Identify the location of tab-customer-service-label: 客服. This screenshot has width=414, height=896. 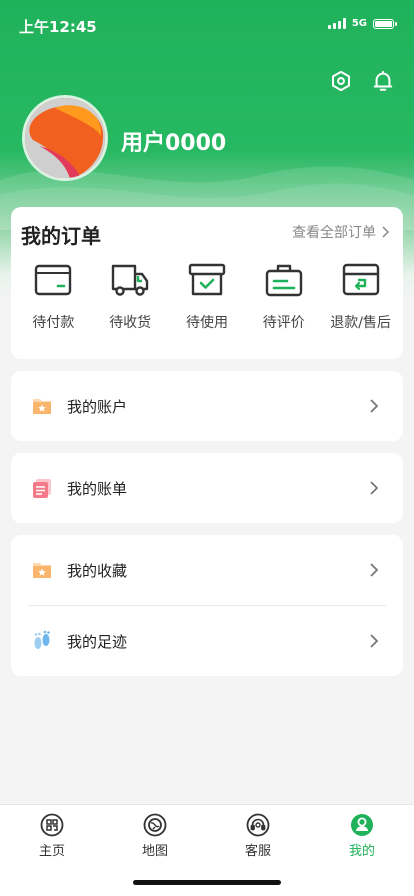
(257, 851).